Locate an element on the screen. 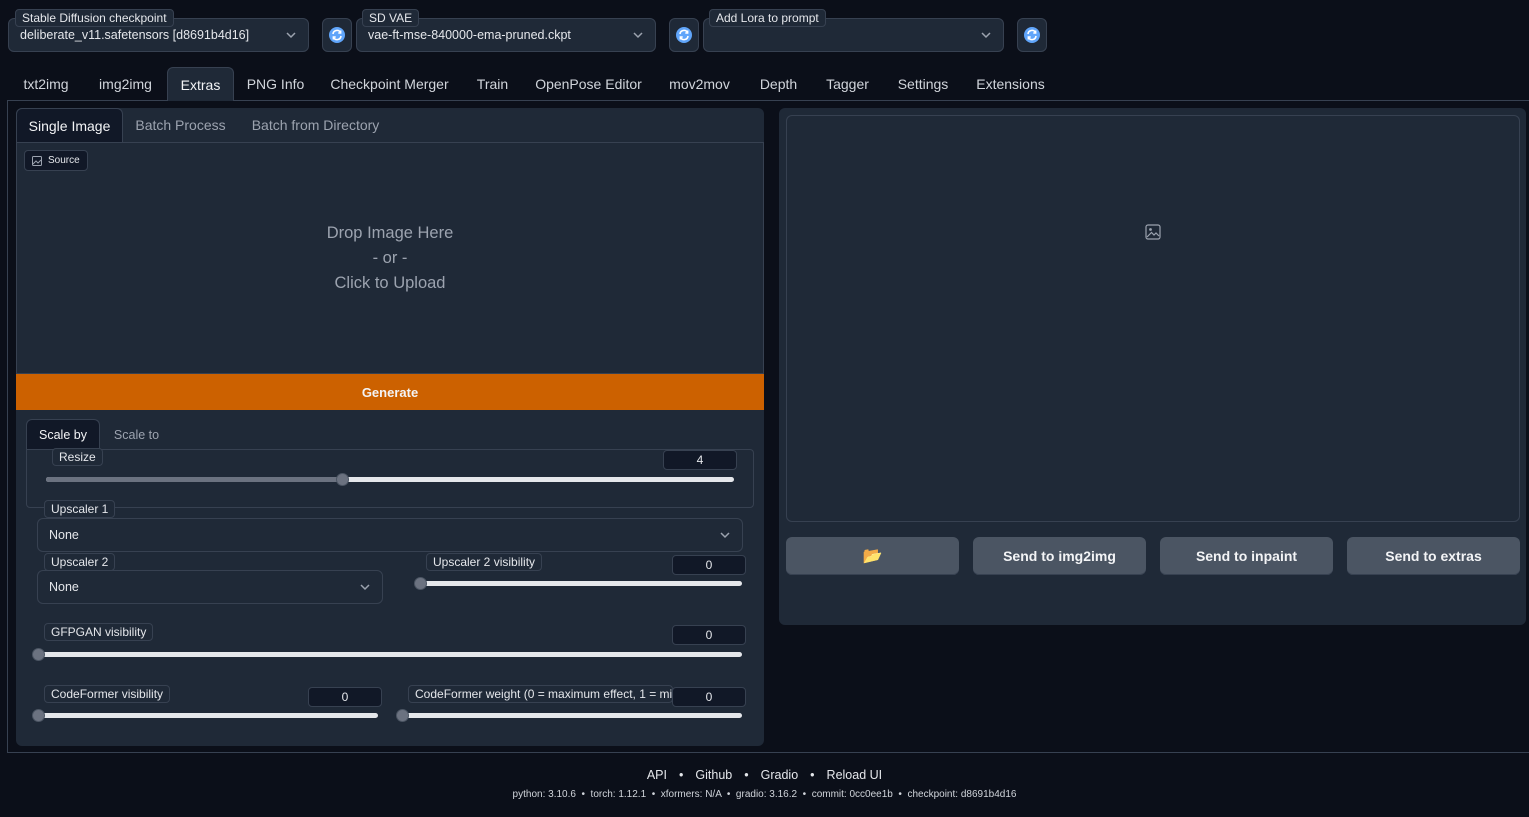  source-badge: Source is located at coordinates (56, 160).